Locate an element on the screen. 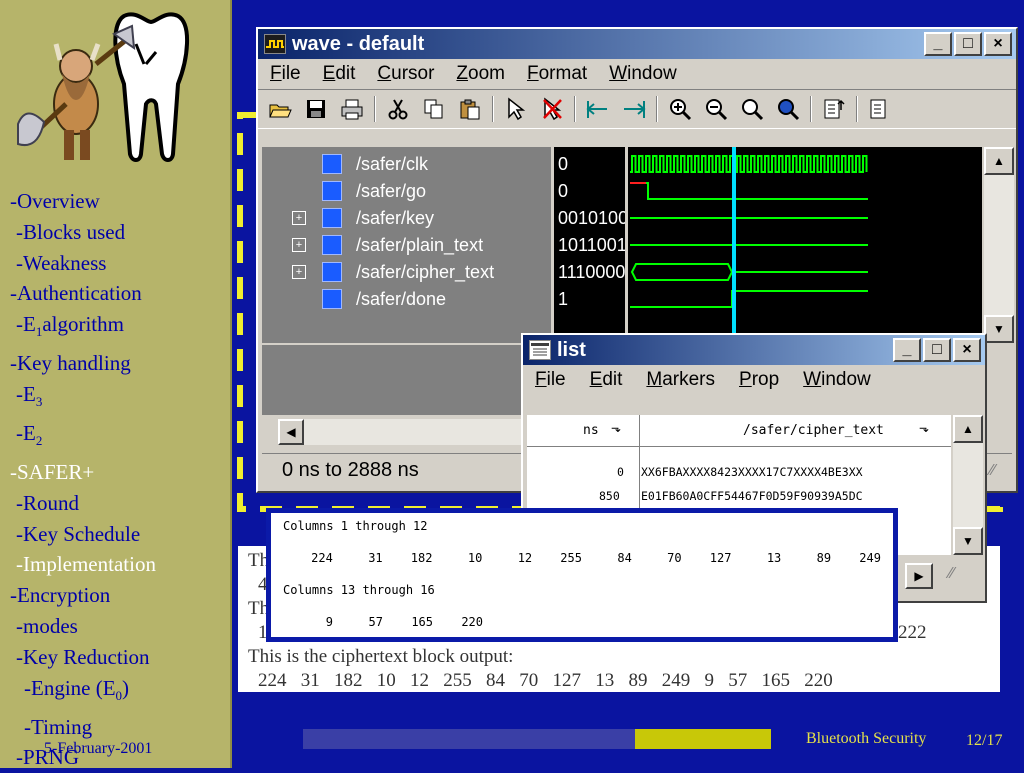  outline-item: -E2 is located at coordinates (120, 437).